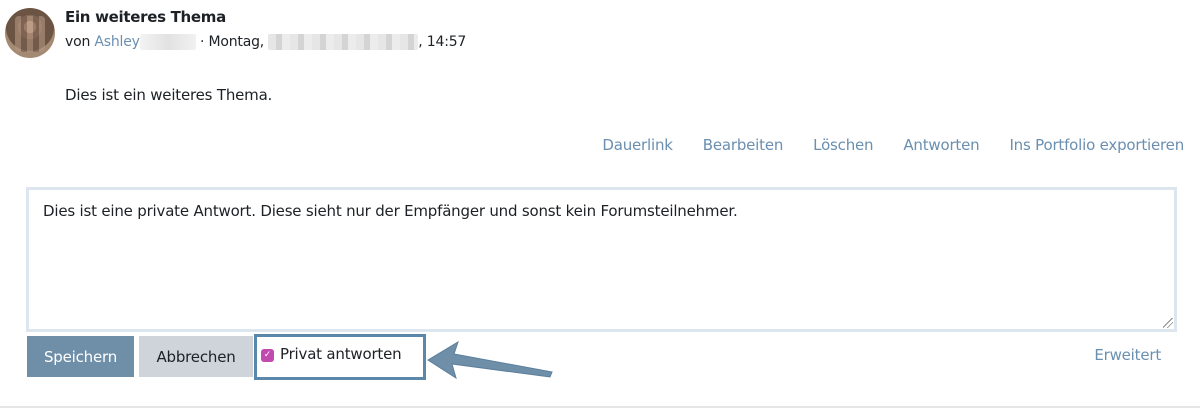 The width and height of the screenshot is (1200, 410). What do you see at coordinates (80, 356) in the screenshot?
I see `save-button: Speichern` at bounding box center [80, 356].